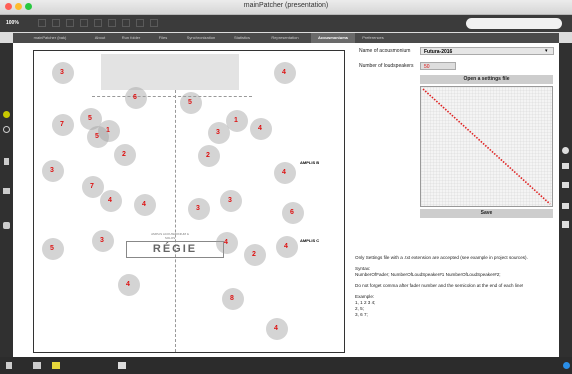 The width and height of the screenshot is (572, 374). What do you see at coordinates (565, 185) in the screenshot?
I see `list-icon` at bounding box center [565, 185].